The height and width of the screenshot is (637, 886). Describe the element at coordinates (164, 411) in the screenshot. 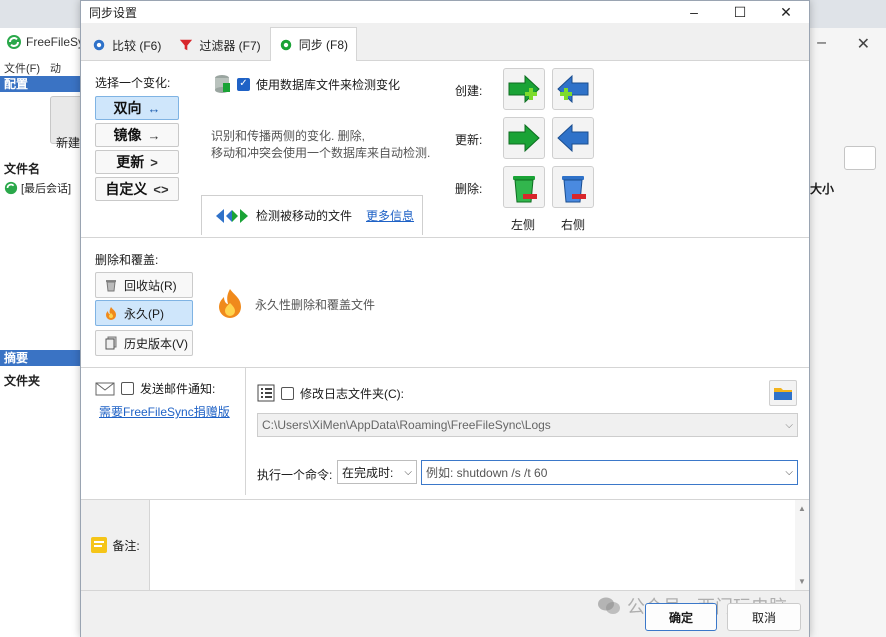

I see `donation-edition-link: 需要FreeFileSync捐赠版` at that location.